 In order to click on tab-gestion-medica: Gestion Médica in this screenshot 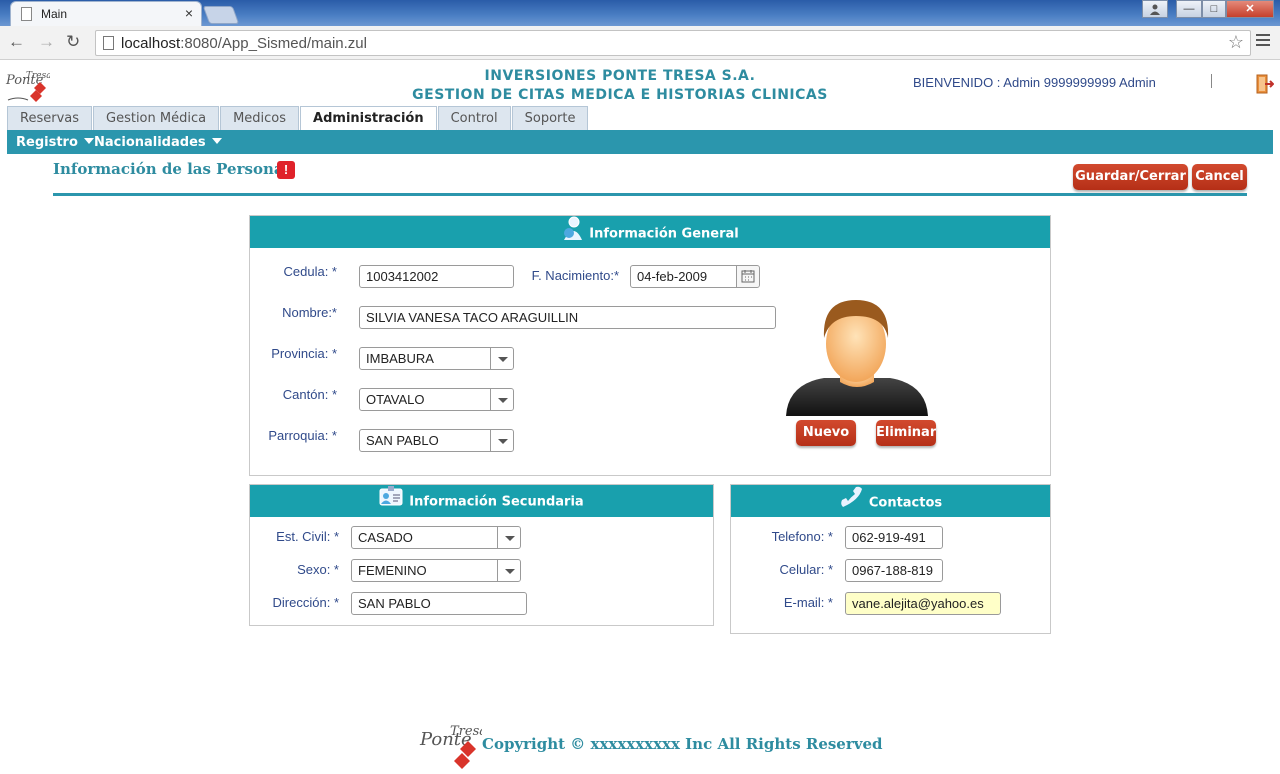, I will do `click(156, 118)`.